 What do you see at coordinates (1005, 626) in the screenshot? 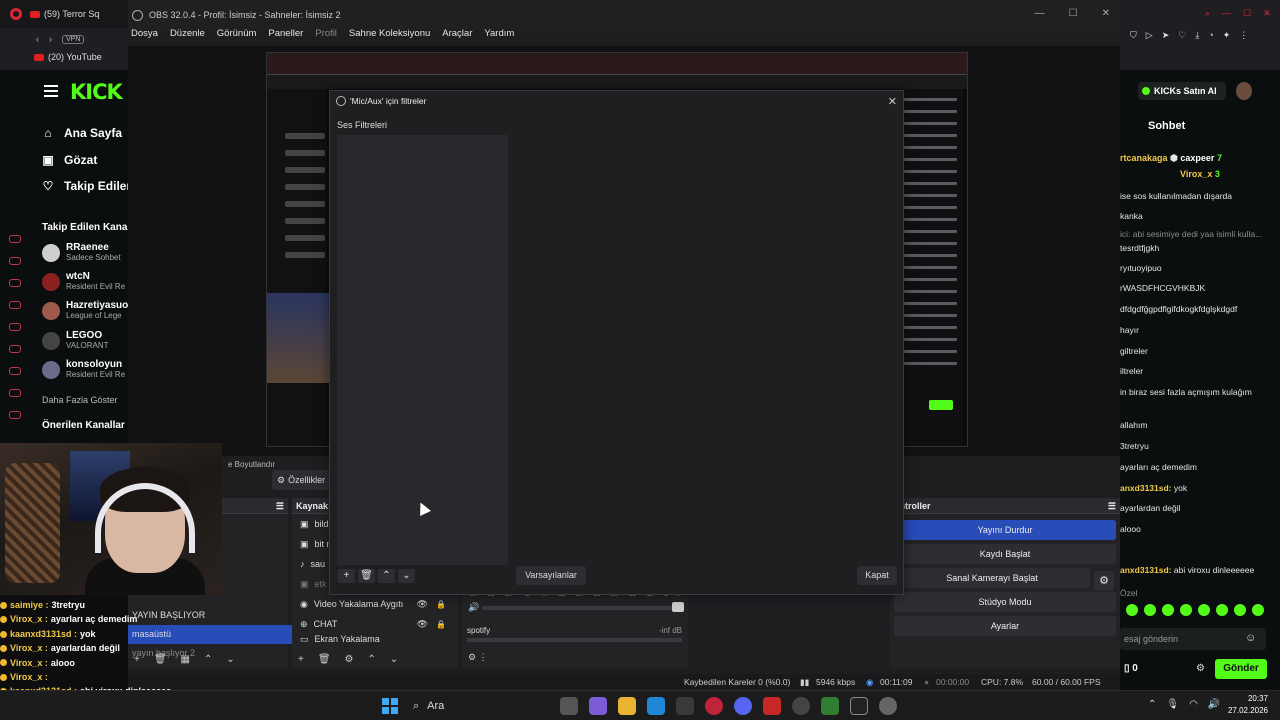
I see `settings-button: Ayarlar` at bounding box center [1005, 626].